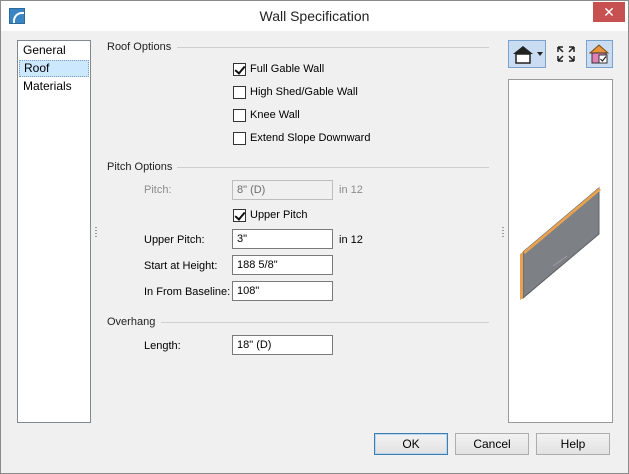 The height and width of the screenshot is (474, 629). What do you see at coordinates (304, 92) in the screenshot?
I see `high-shed-gable-wall-label: High Shed/Gable Wall` at bounding box center [304, 92].